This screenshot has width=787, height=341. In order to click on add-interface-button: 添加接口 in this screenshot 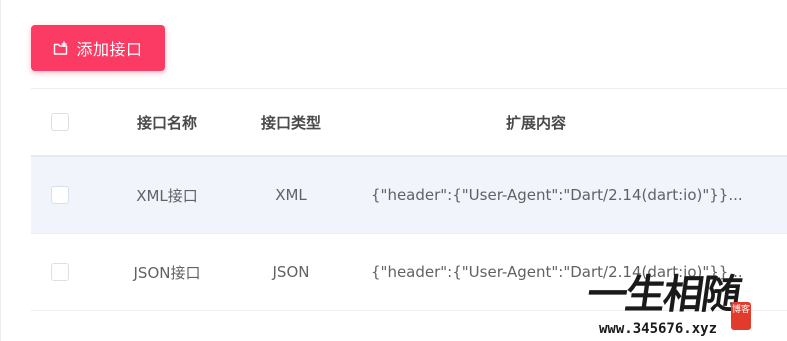, I will do `click(98, 48)`.